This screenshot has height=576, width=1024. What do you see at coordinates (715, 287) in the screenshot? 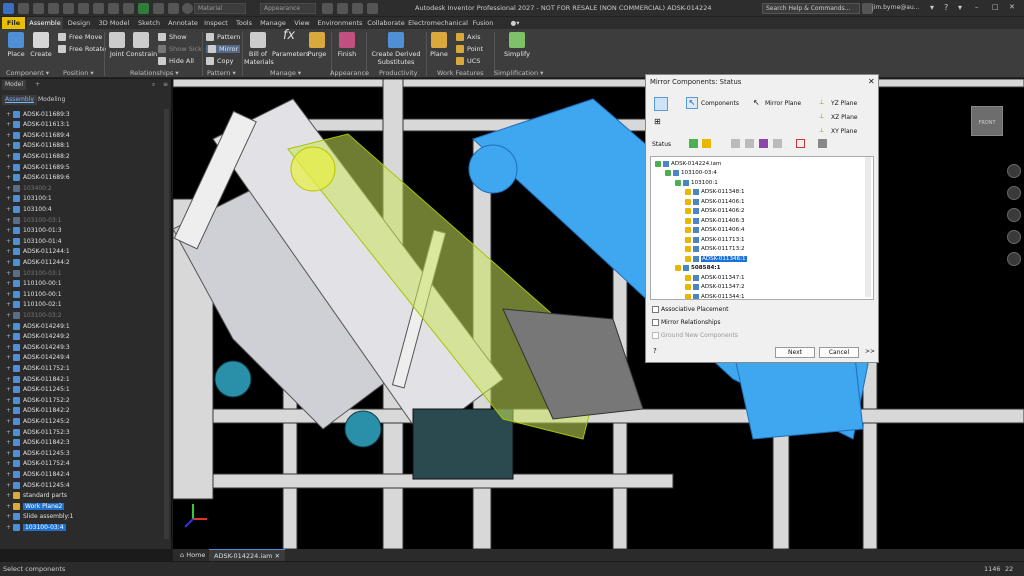
I see `status-tree-item: ADSK-011347:2` at bounding box center [715, 287].